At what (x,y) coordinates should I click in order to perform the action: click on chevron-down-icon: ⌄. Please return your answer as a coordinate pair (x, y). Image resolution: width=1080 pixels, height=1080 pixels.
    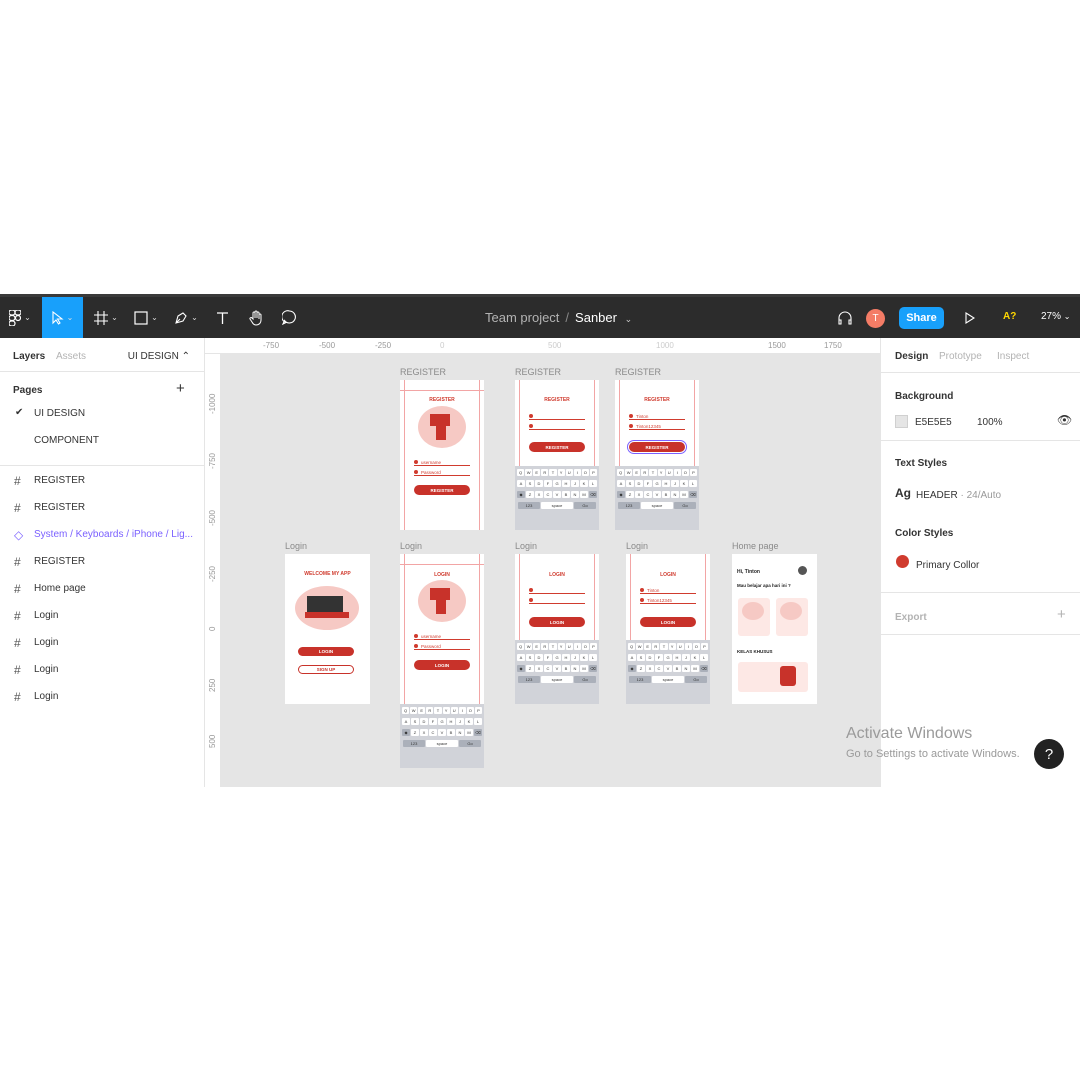
    Looking at the image, I should click on (629, 319).